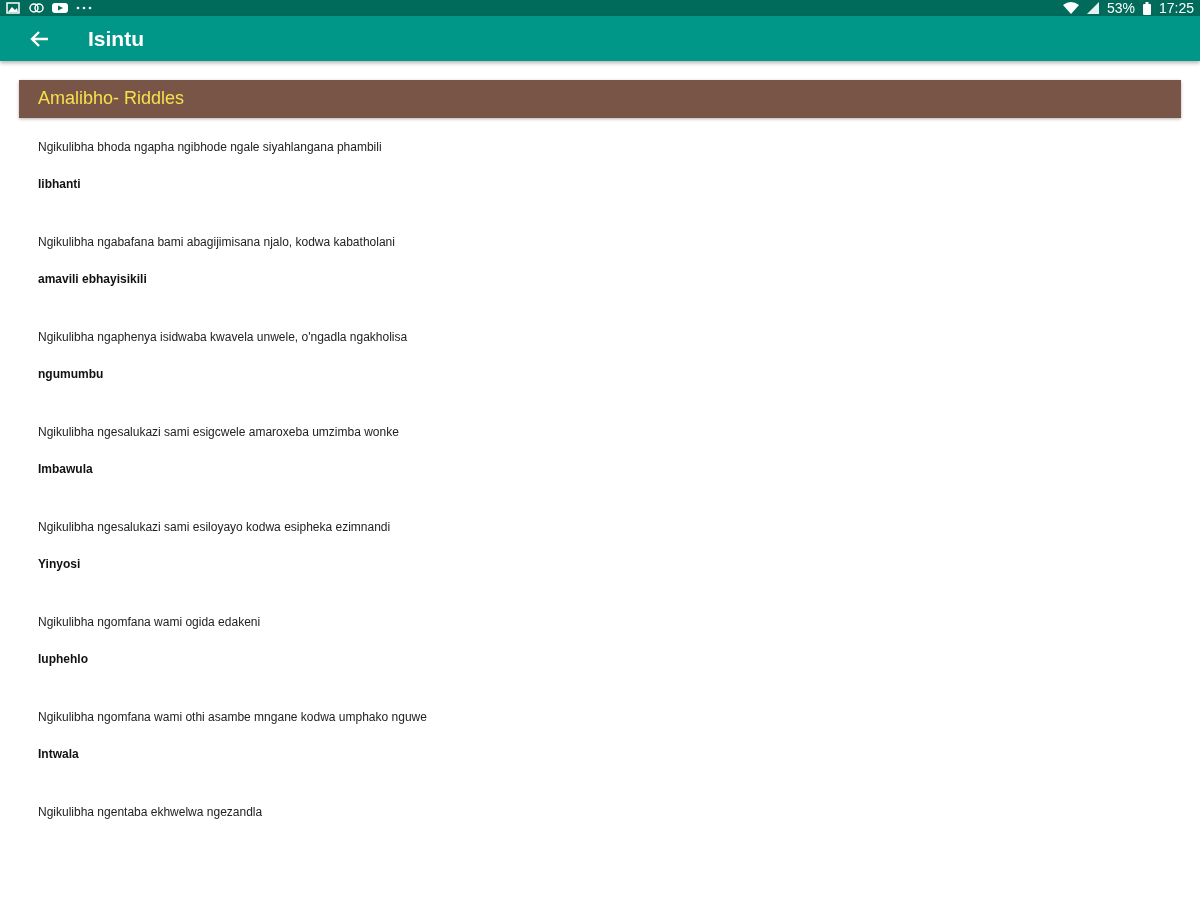  What do you see at coordinates (66, 469) in the screenshot?
I see `riddle-answer: Imbawula` at bounding box center [66, 469].